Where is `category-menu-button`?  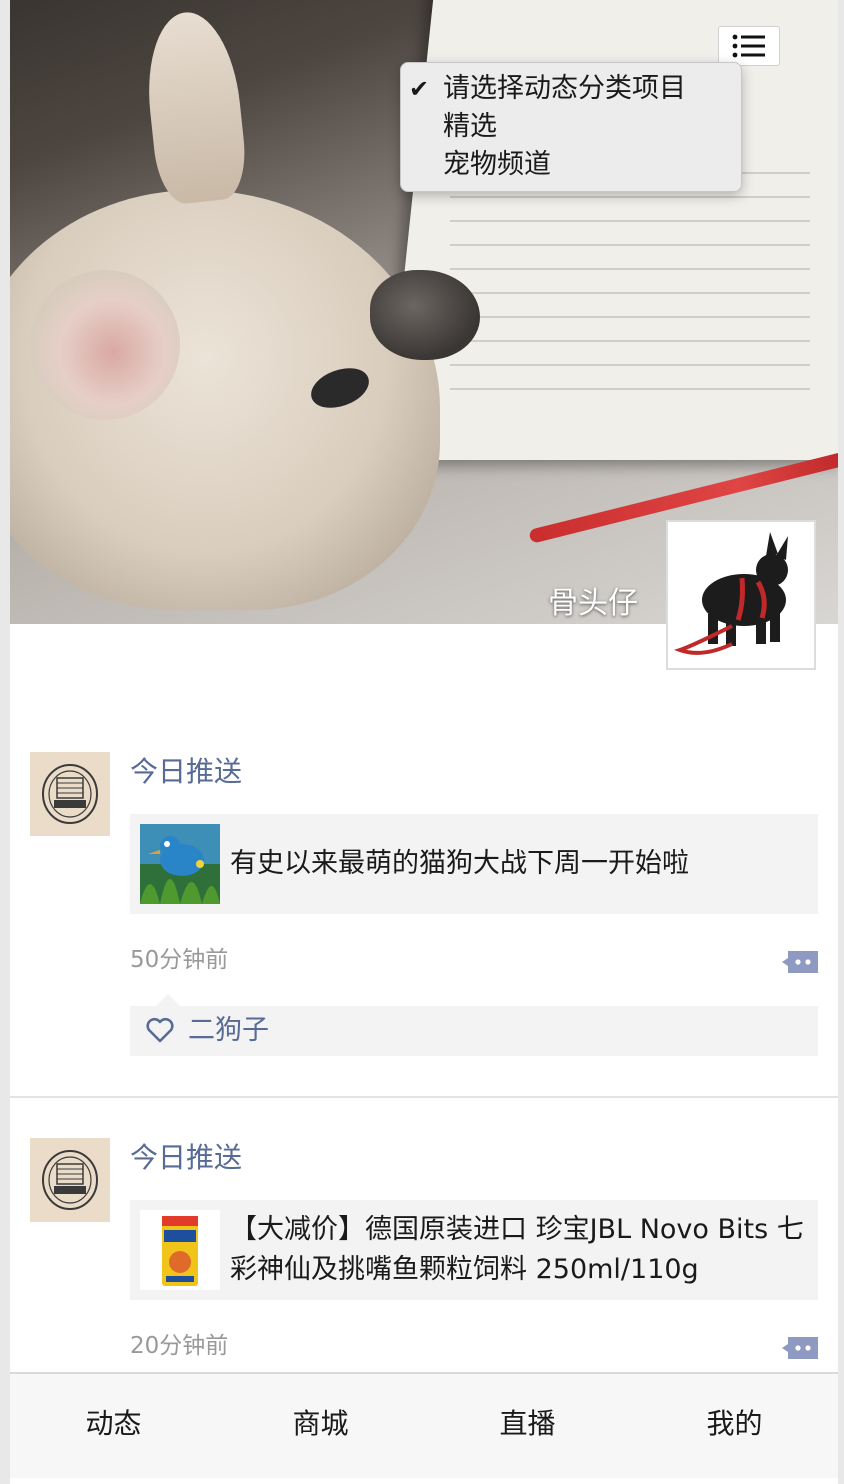 category-menu-button is located at coordinates (749, 46).